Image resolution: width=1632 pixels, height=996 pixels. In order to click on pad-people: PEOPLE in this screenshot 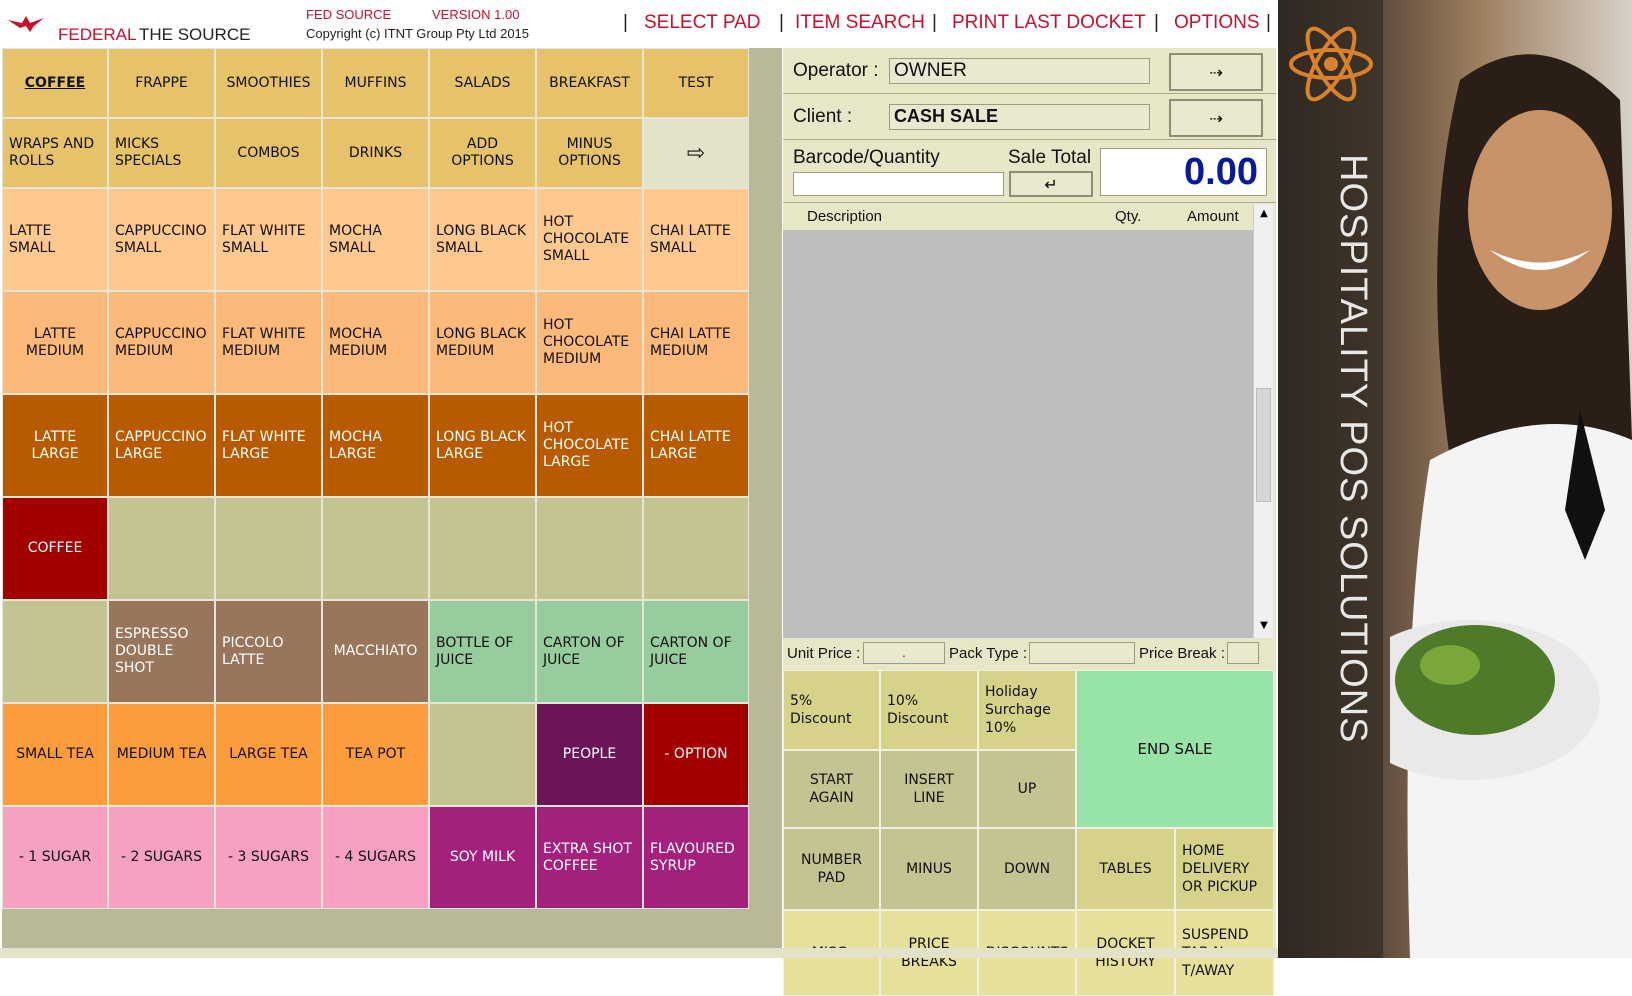, I will do `click(589, 754)`.